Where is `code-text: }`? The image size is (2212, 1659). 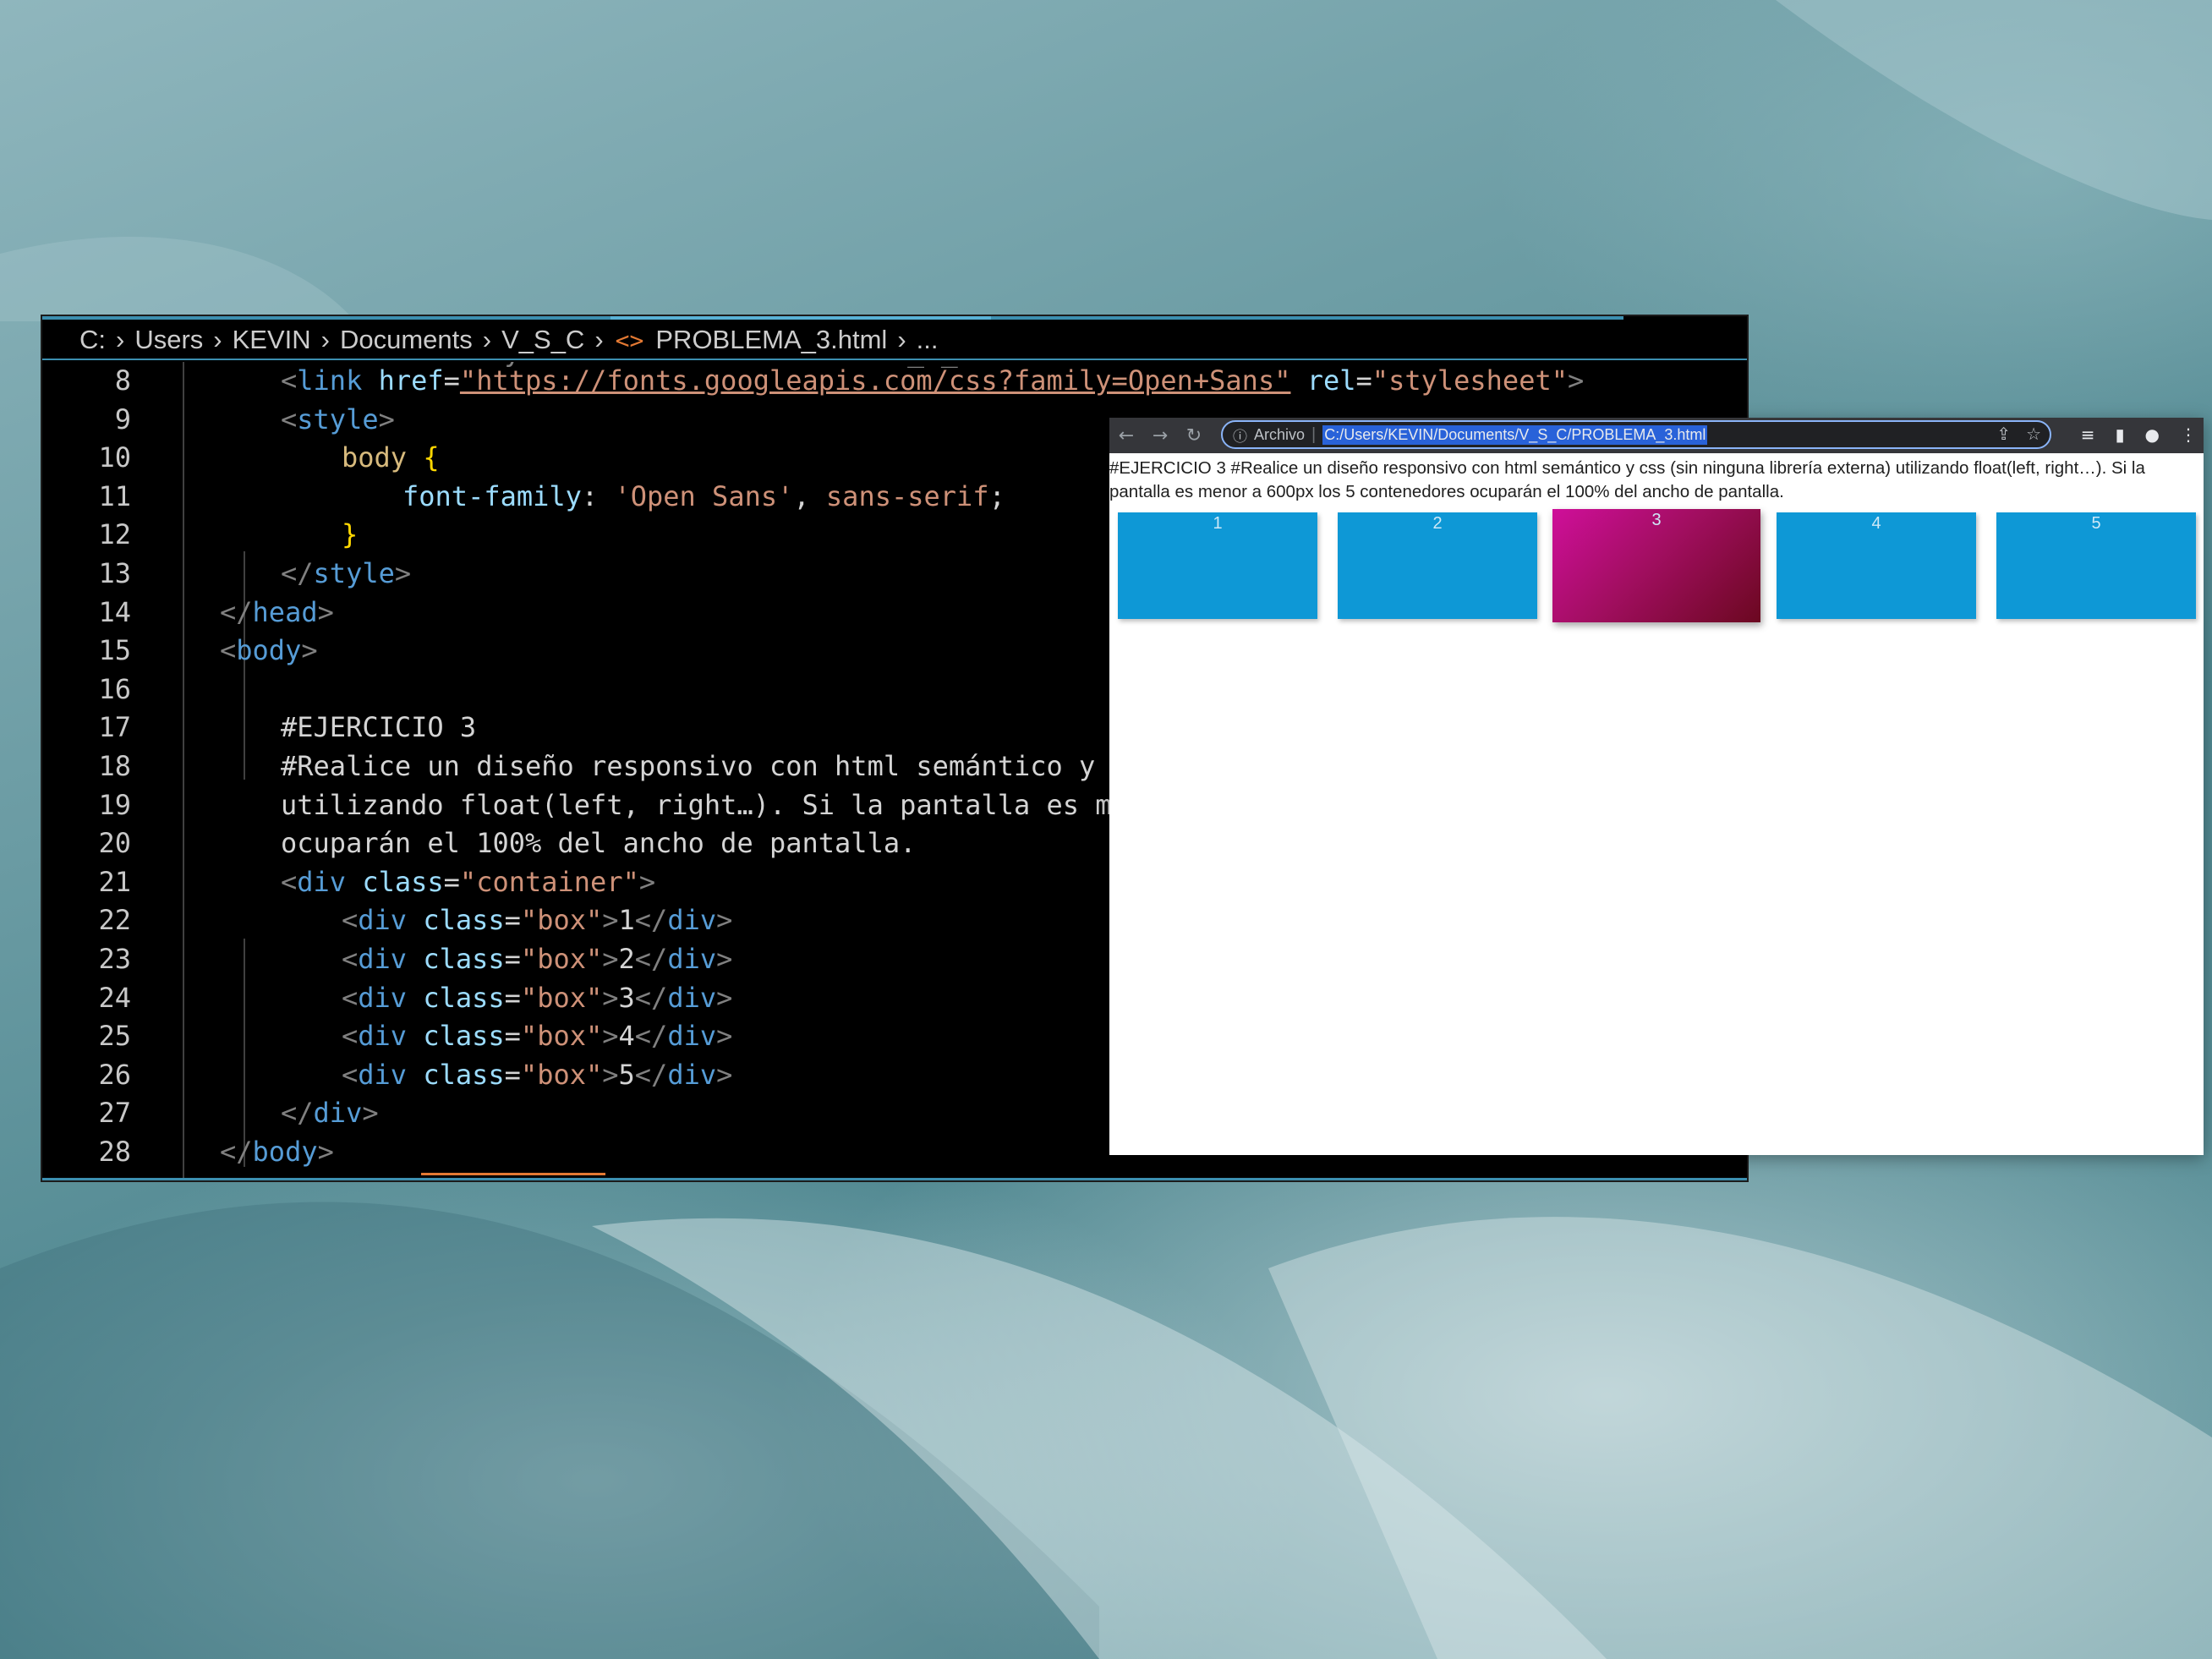
code-text: } is located at coordinates (350, 535).